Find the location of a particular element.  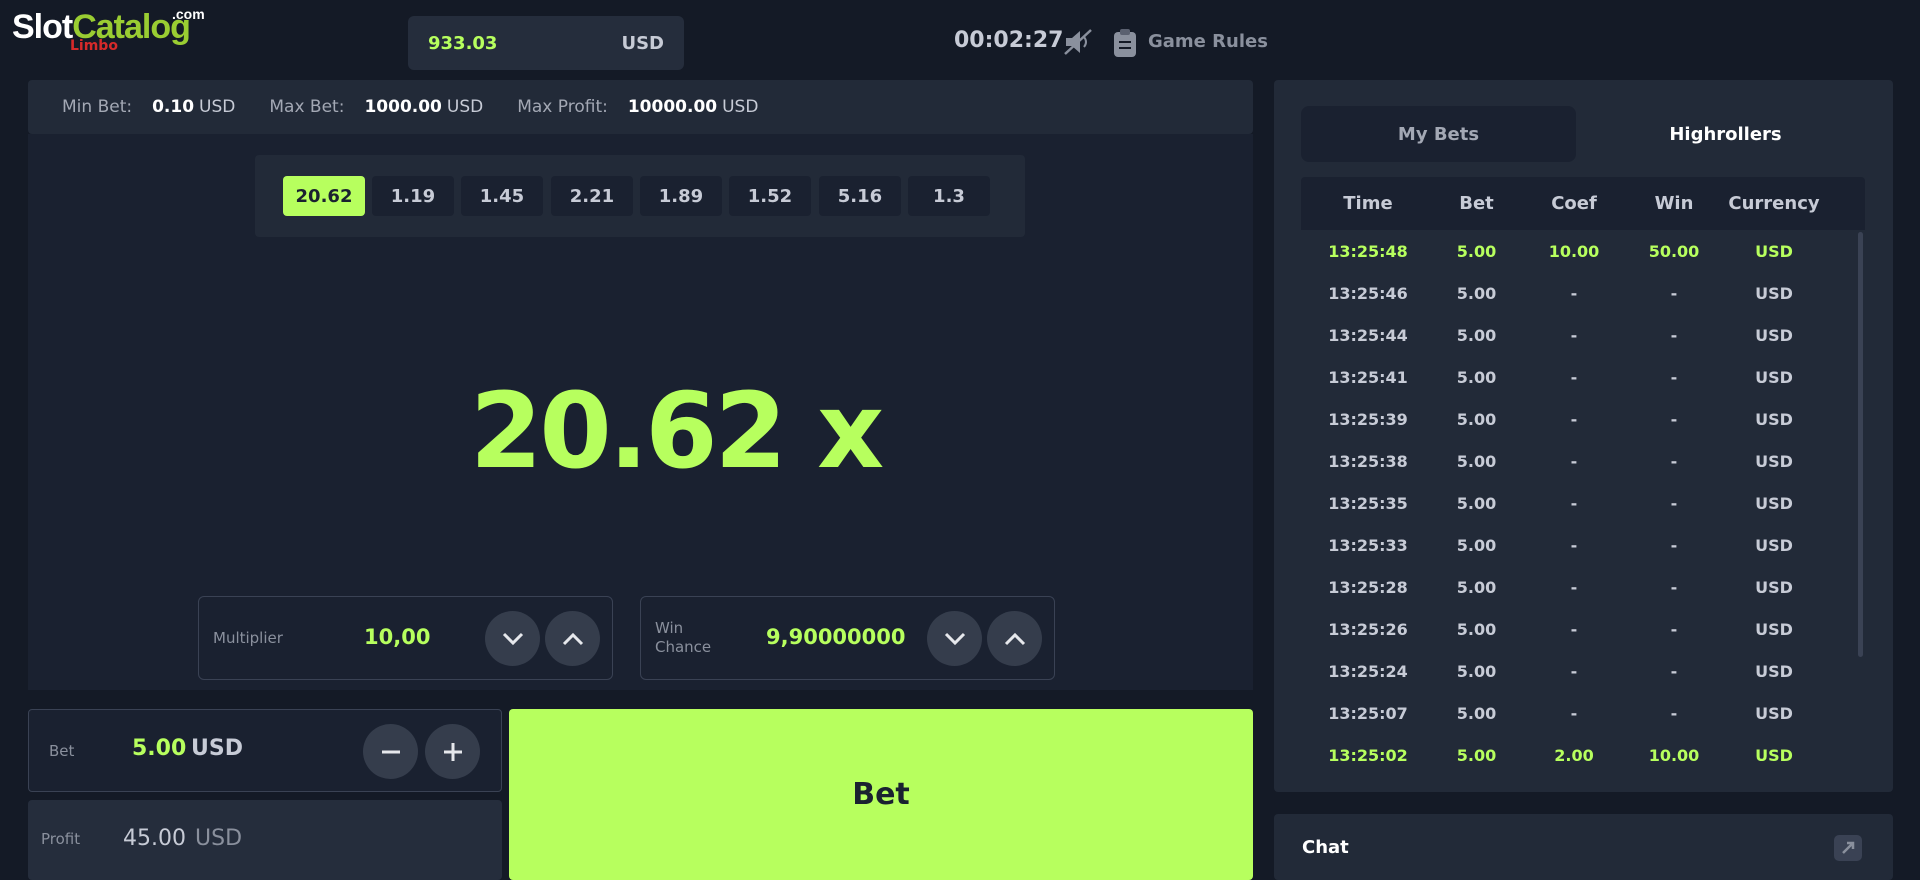

session-timer: 00:02:27 is located at coordinates (1009, 40).